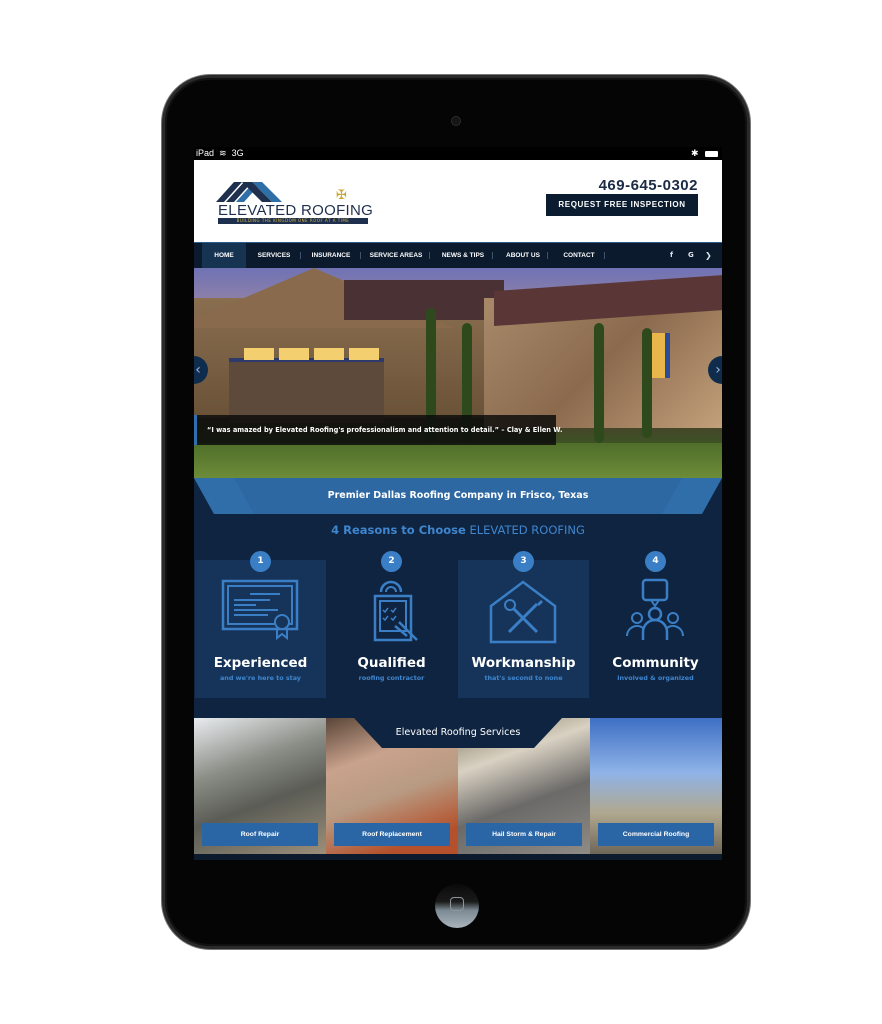 The image size is (882, 1024). Describe the element at coordinates (205, 153) in the screenshot. I see `device-name: iPad` at that location.